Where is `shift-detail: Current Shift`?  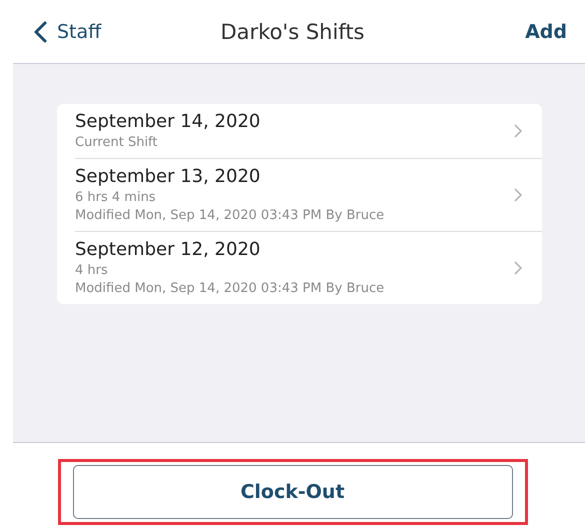
shift-detail: Current Shift is located at coordinates (117, 143).